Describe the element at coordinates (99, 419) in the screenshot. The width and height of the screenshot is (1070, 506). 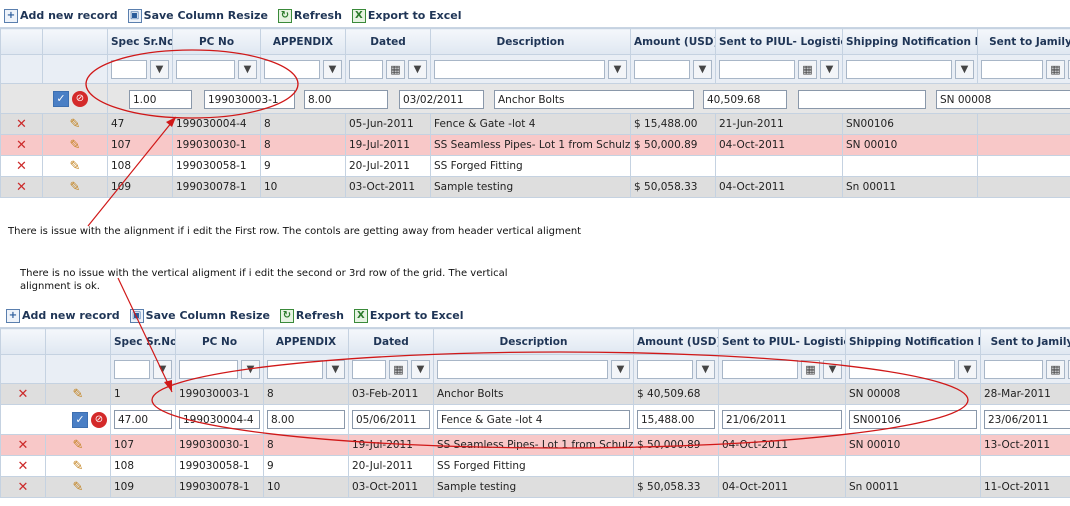
I see `cancel-icon: ⊘` at that location.